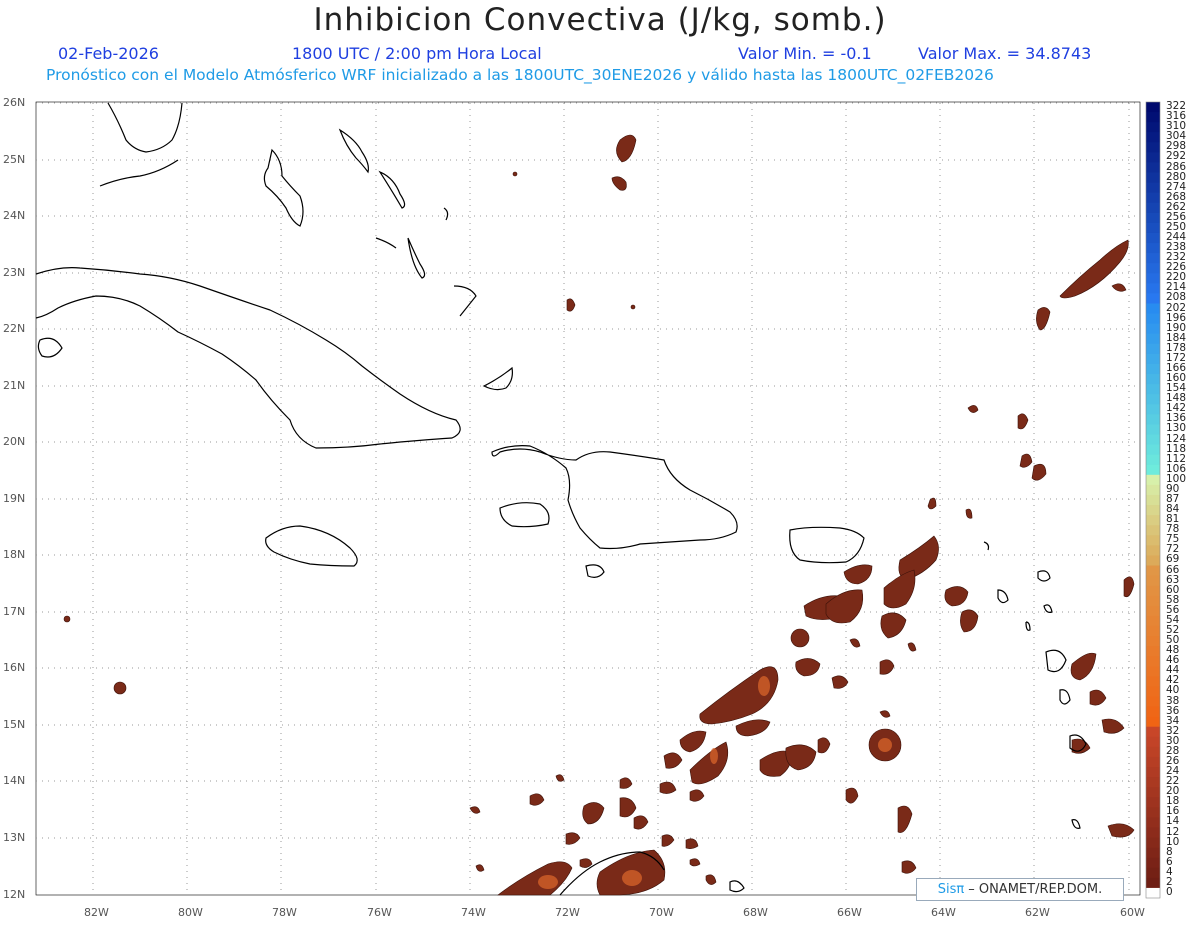 The image size is (1200, 927). I want to click on colorbar-label: 12, so click(1173, 831).